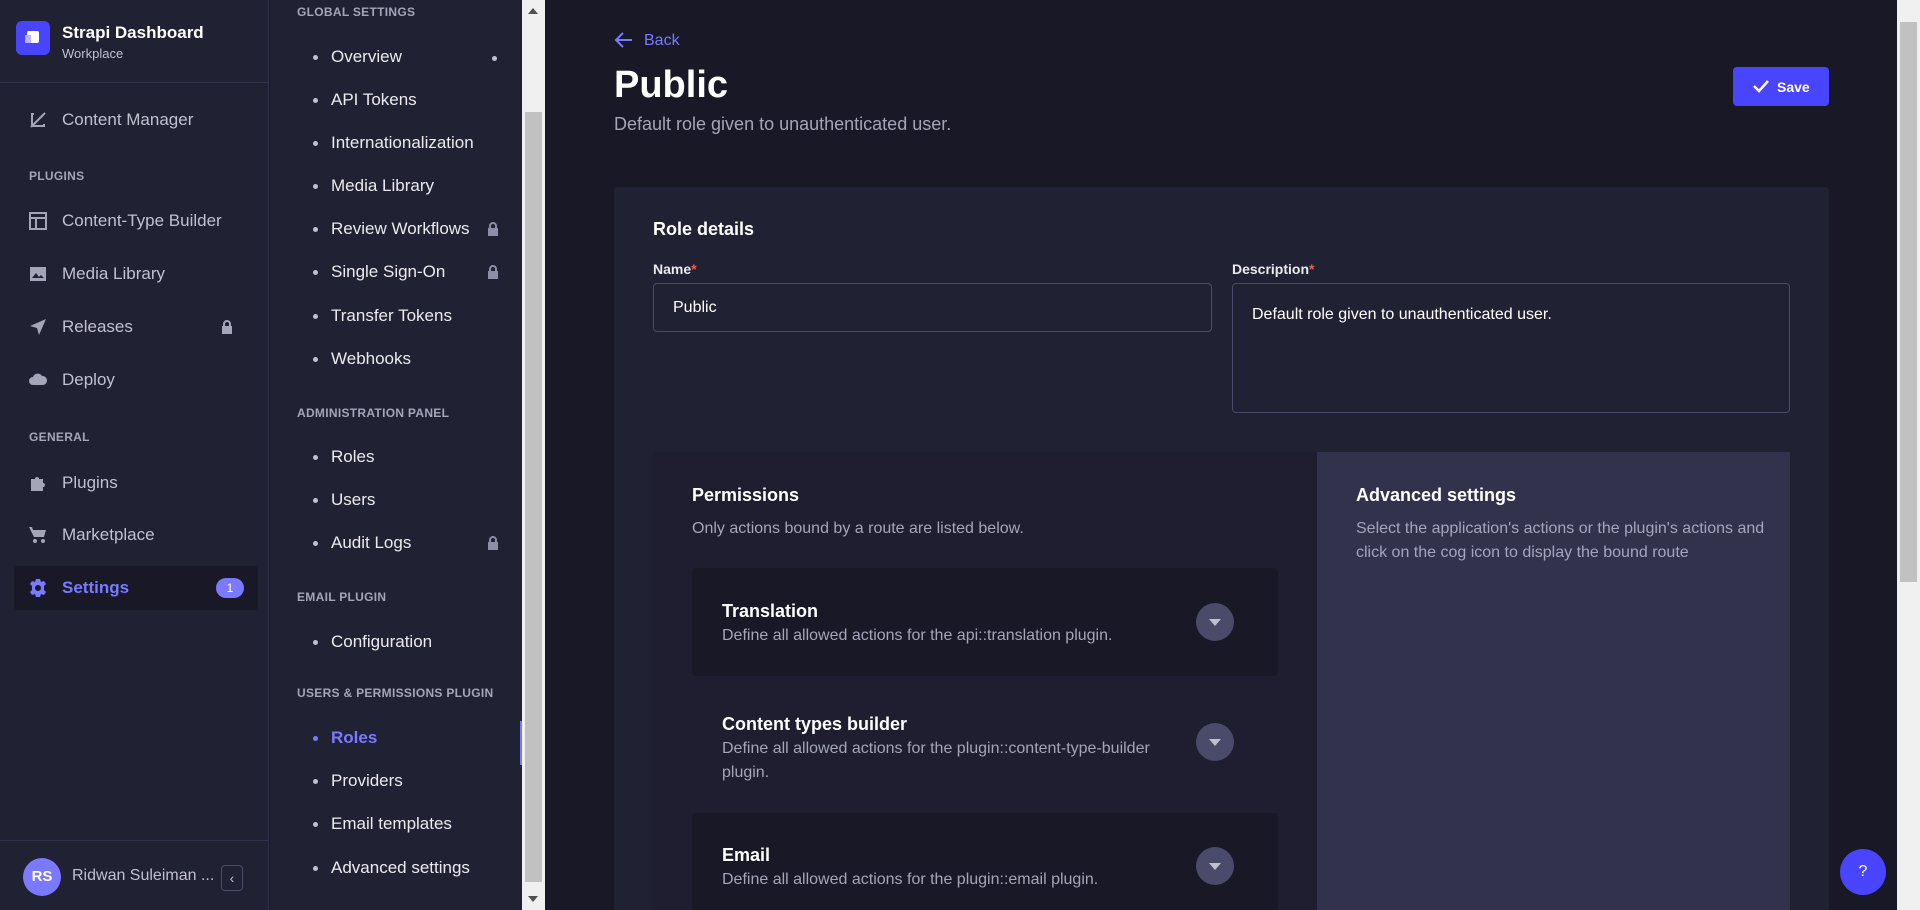 Image resolution: width=1920 pixels, height=910 pixels. Describe the element at coordinates (142, 220) in the screenshot. I see `nav-label: Content-Type Builder` at that location.